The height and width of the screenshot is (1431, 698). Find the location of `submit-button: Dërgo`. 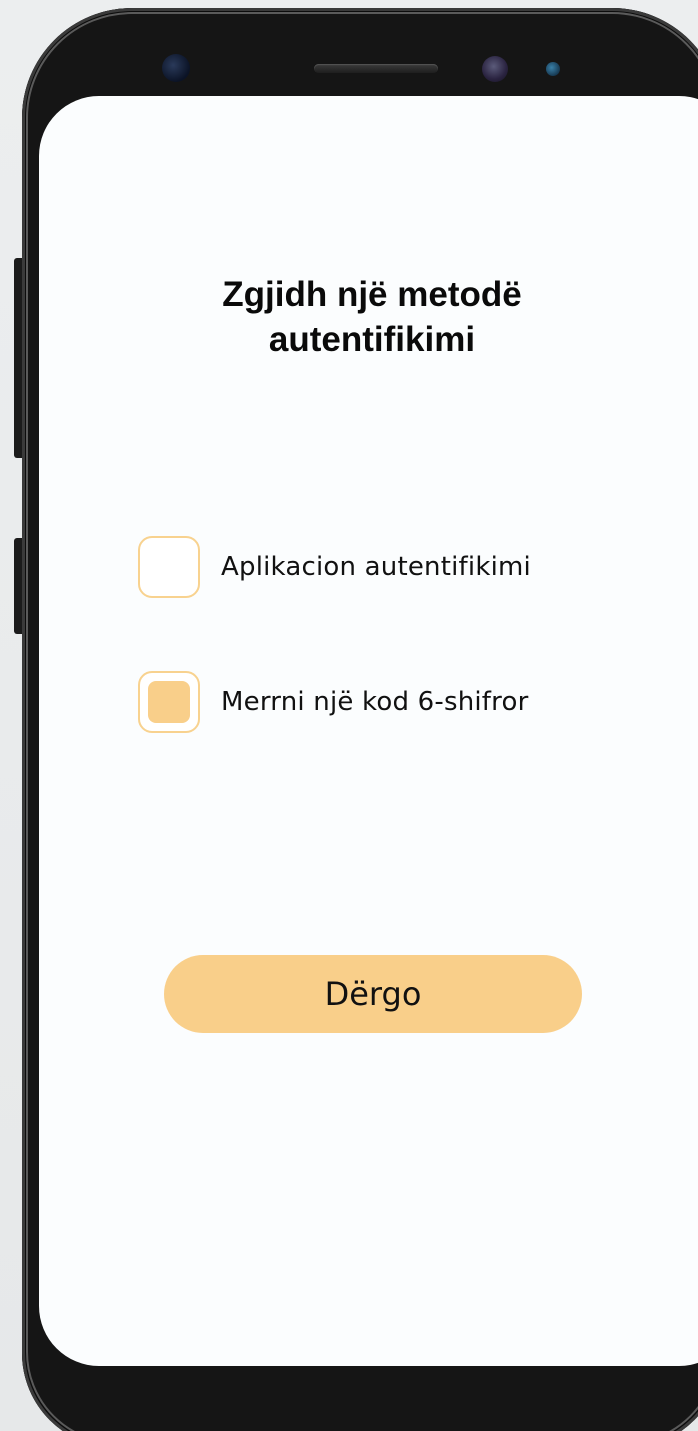

submit-button: Dërgo is located at coordinates (373, 994).